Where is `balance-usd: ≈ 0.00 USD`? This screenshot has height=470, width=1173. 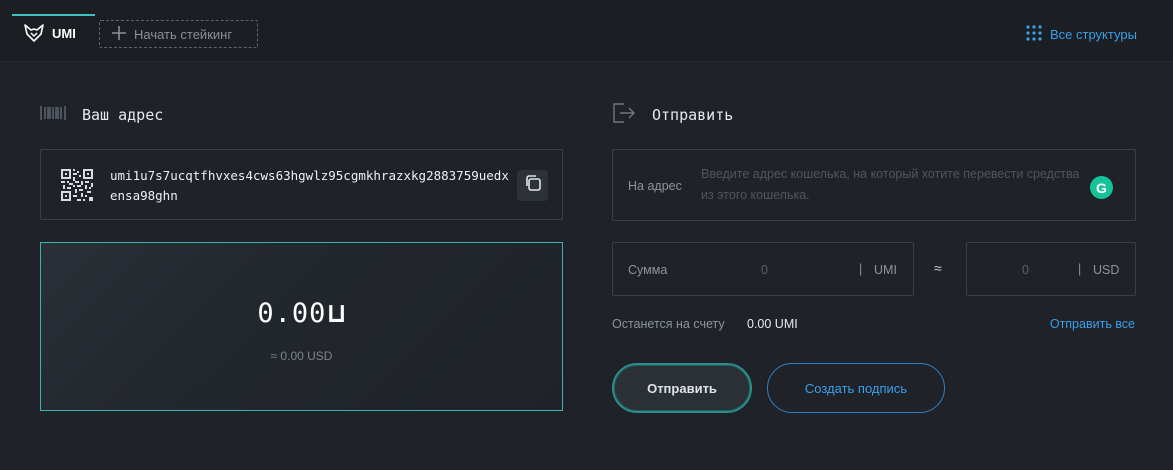
balance-usd: ≈ 0.00 USD is located at coordinates (301, 356).